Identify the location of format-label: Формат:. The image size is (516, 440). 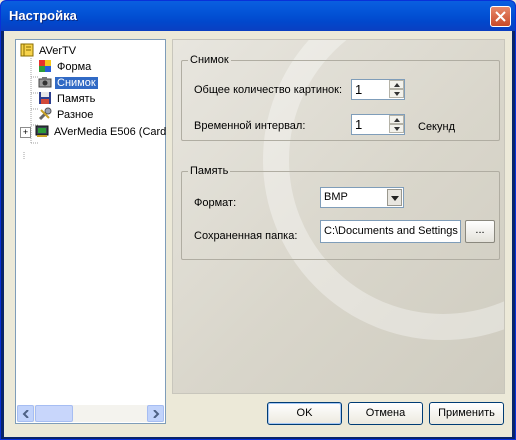
(215, 203).